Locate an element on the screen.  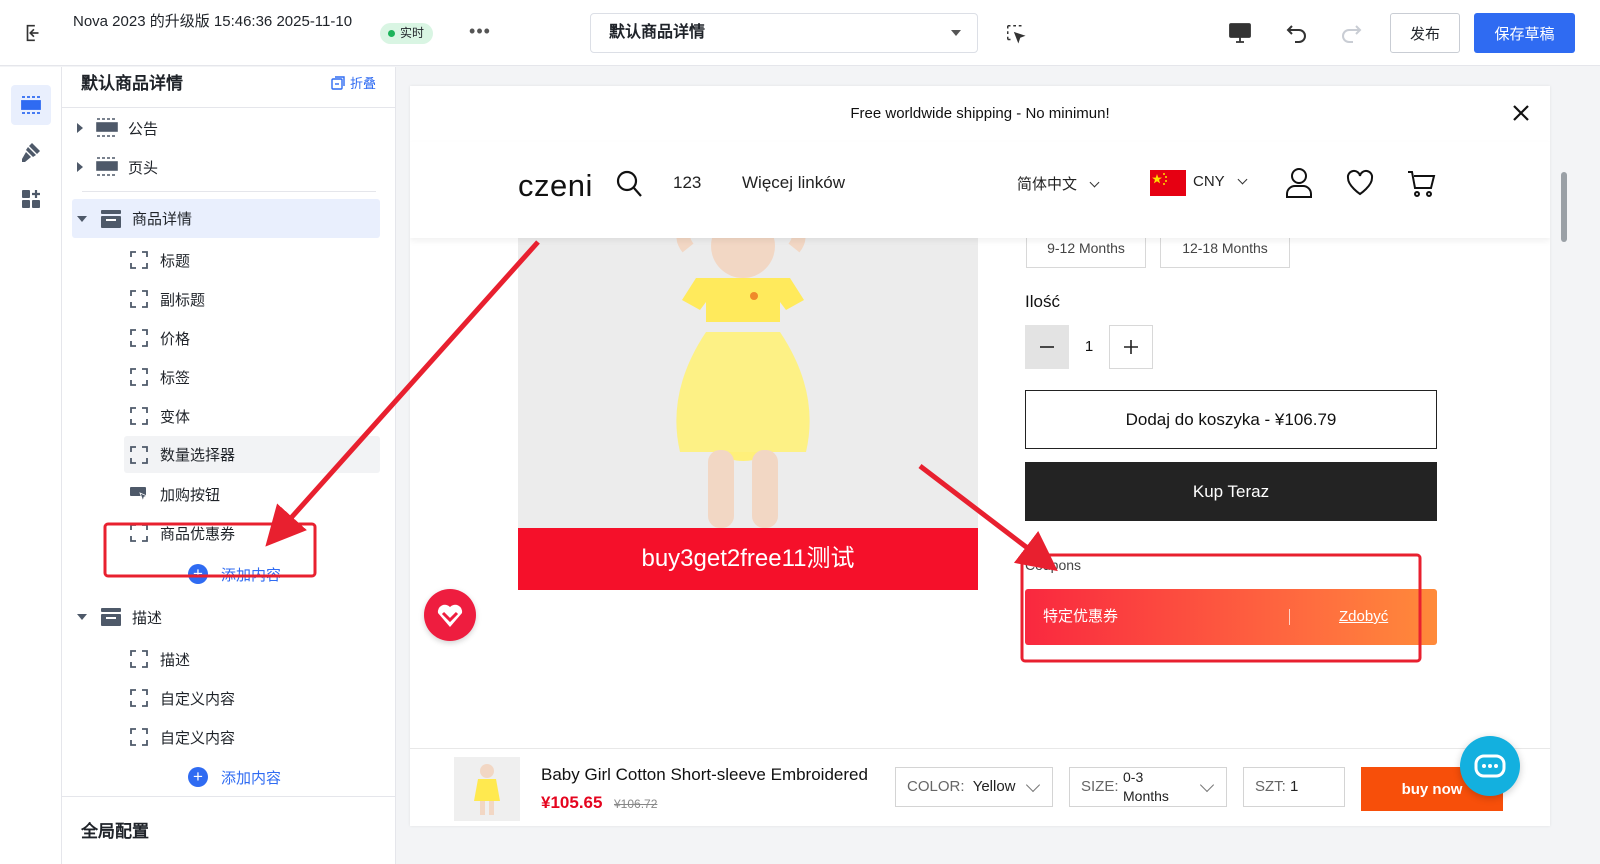
section-product-details: 商品详情 is located at coordinates (226, 218).